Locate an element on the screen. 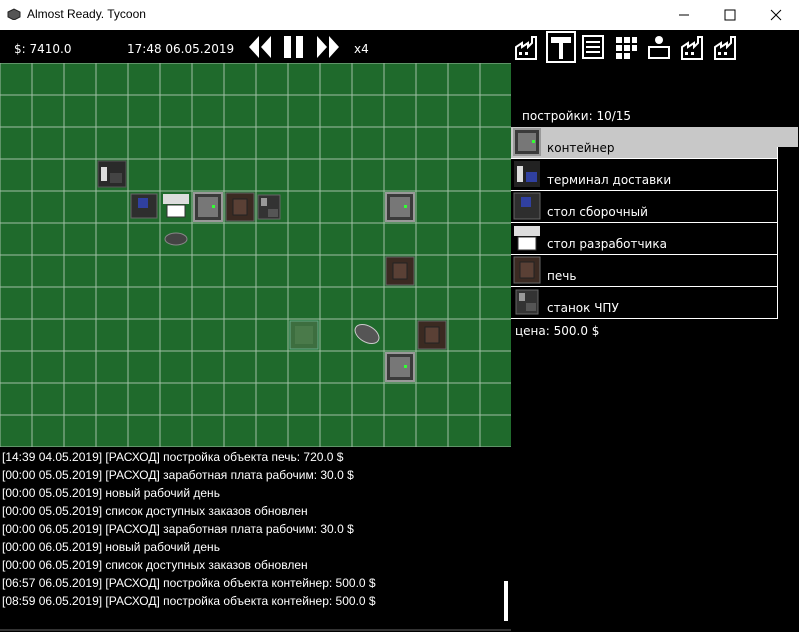 The image size is (799, 632). placement-preview is located at coordinates (304, 335).